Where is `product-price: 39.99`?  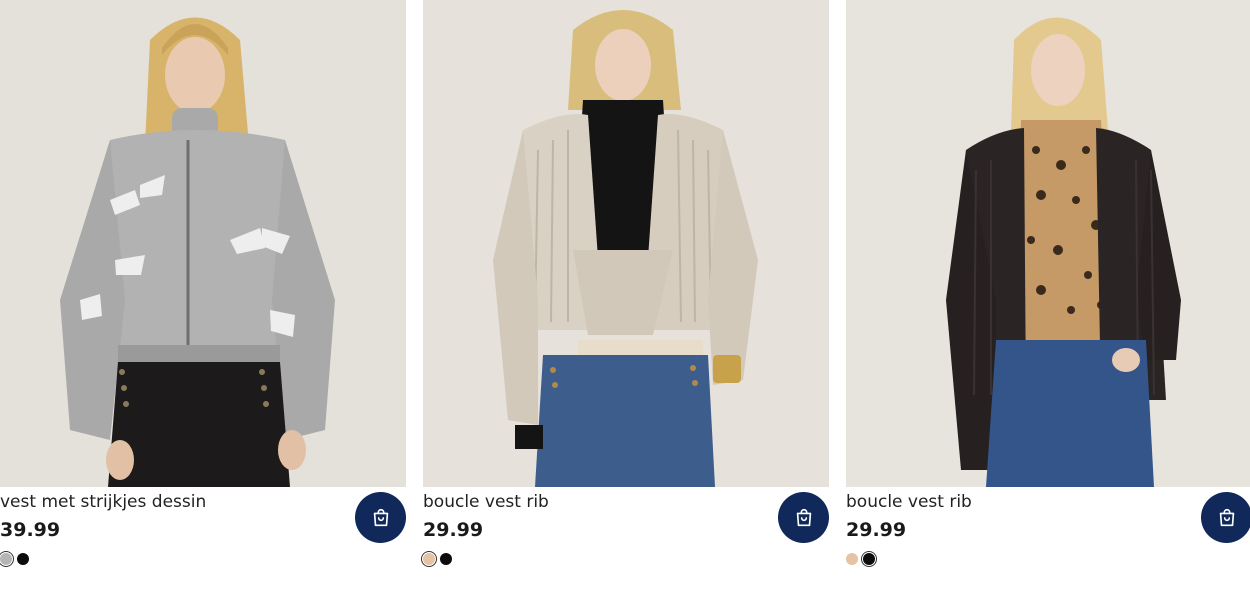
product-price: 39.99 is located at coordinates (30, 530).